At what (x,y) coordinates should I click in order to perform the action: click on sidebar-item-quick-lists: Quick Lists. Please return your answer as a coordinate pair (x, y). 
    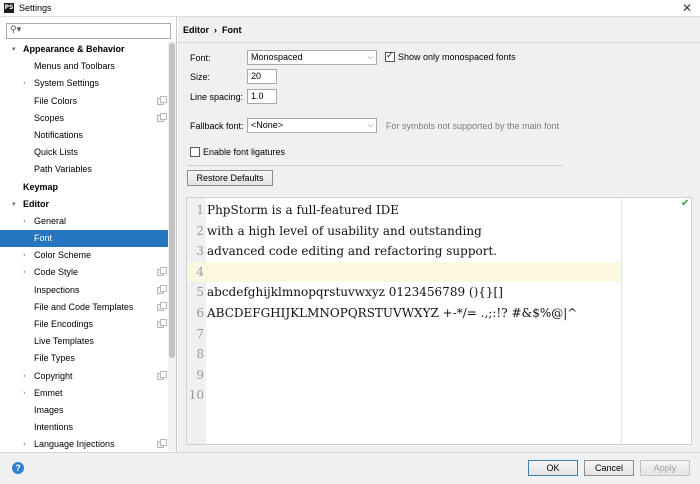
    Looking at the image, I should click on (84, 152).